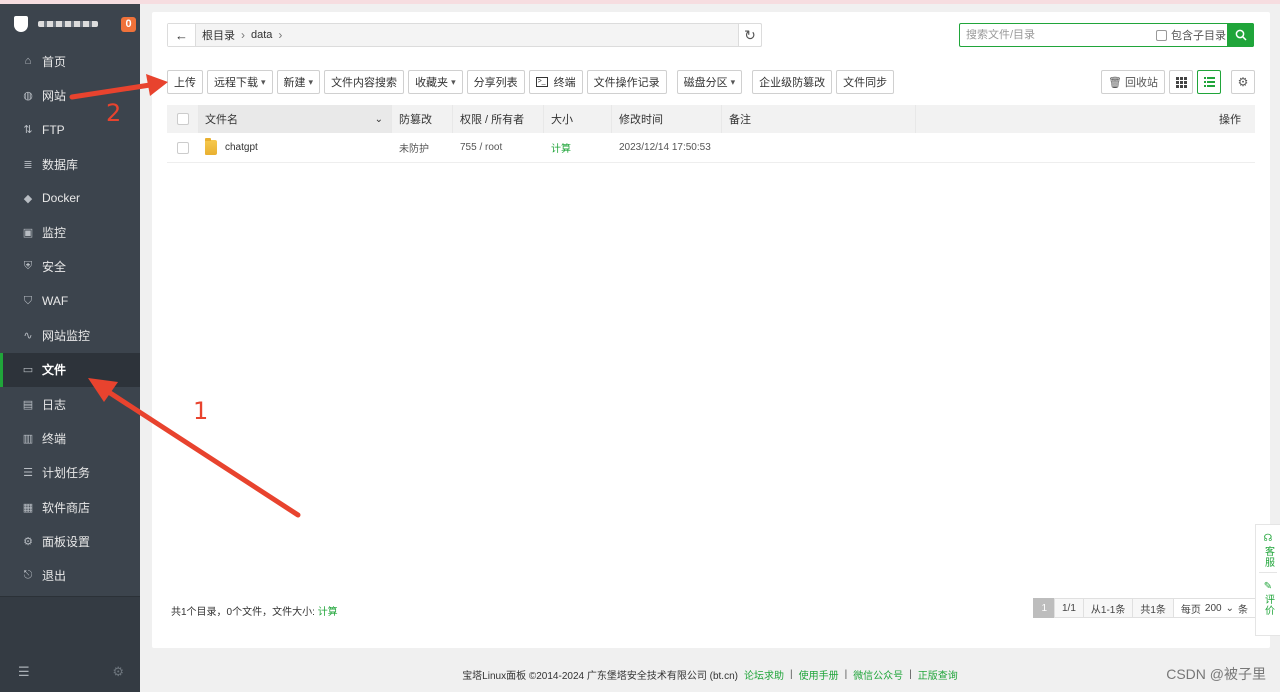 The width and height of the screenshot is (1280, 692). I want to click on row-size-calc: 计算, so click(578, 147).